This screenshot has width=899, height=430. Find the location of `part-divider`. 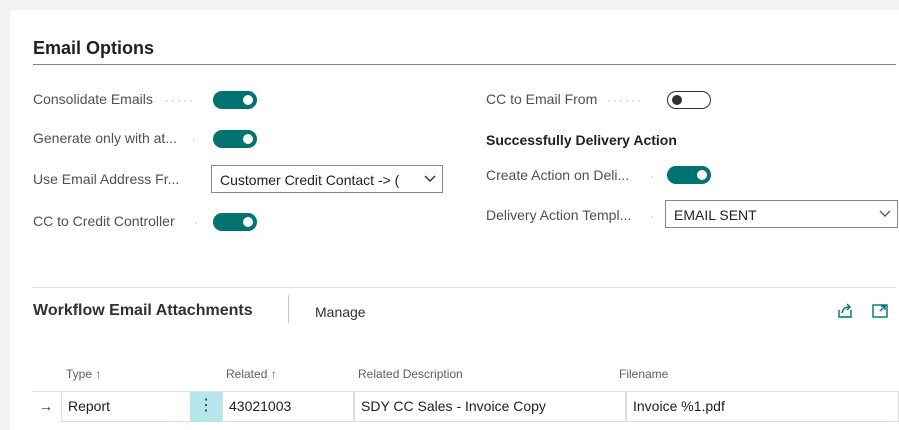

part-divider is located at coordinates (464, 287).